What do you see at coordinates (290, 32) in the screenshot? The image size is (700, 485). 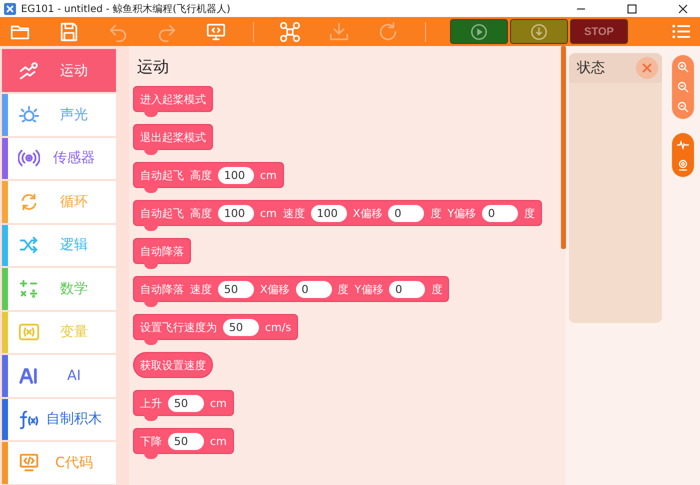 I see `drone-icon` at bounding box center [290, 32].